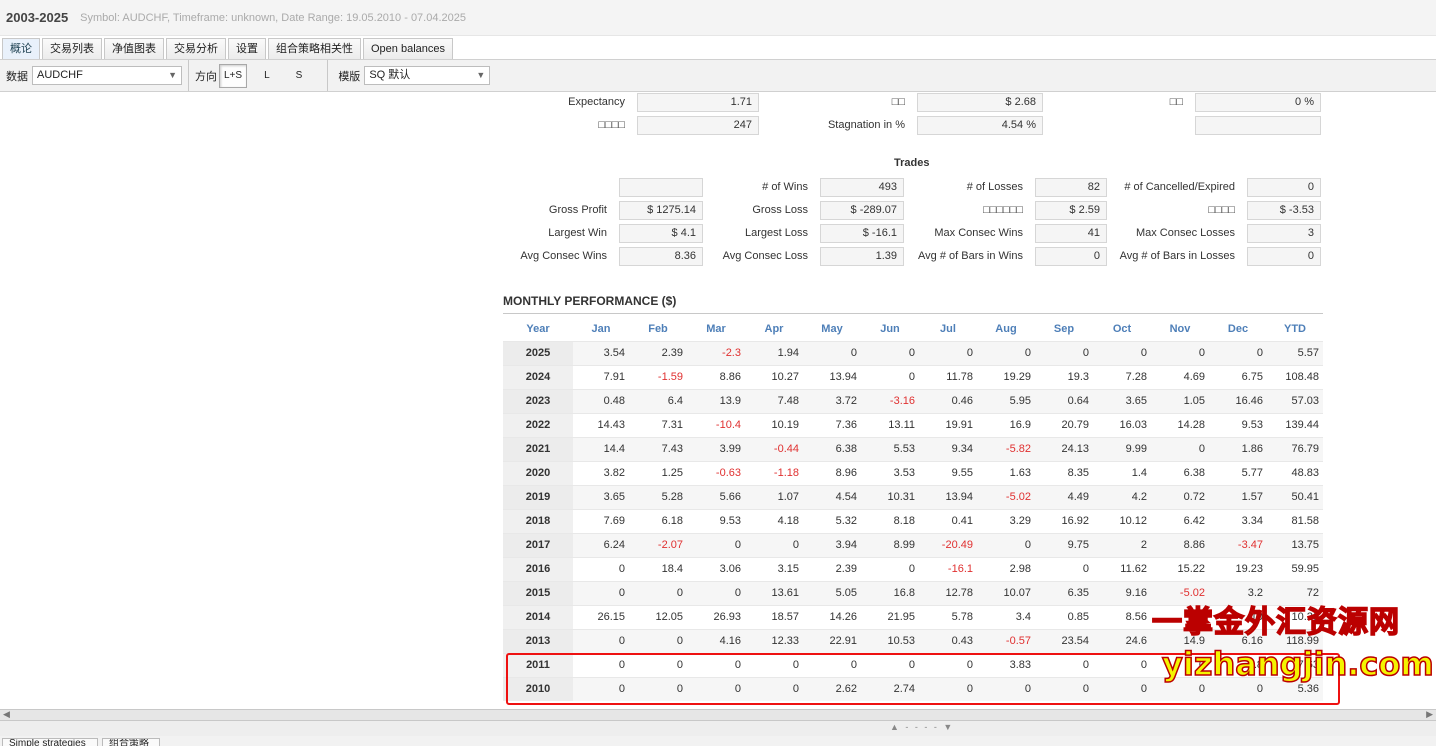  What do you see at coordinates (6, 714) in the screenshot?
I see `scroll-left-icon: ◀` at bounding box center [6, 714].